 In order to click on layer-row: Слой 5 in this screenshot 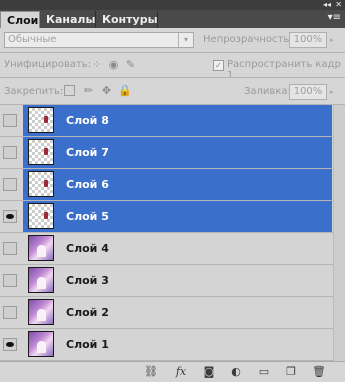, I will do `click(172, 217)`.